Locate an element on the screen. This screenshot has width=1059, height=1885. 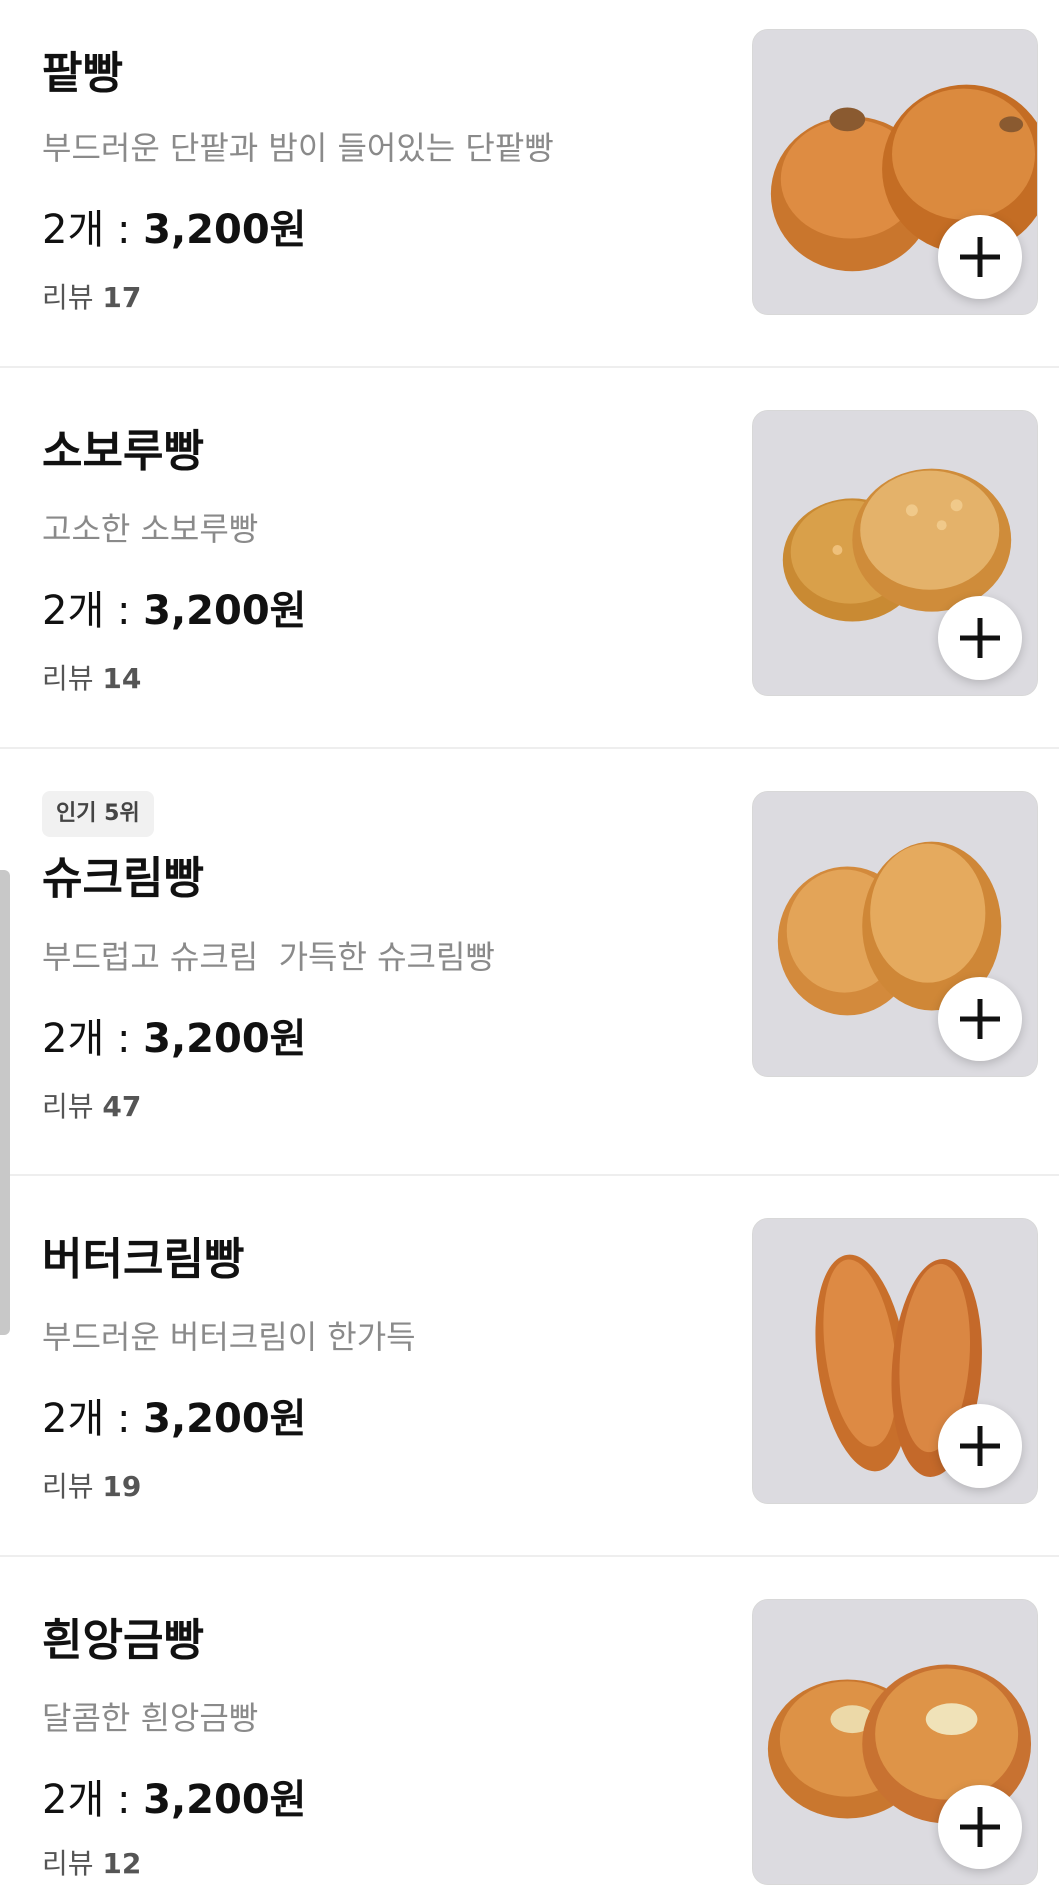
item-name: 소보루빵 is located at coordinates (123, 451).